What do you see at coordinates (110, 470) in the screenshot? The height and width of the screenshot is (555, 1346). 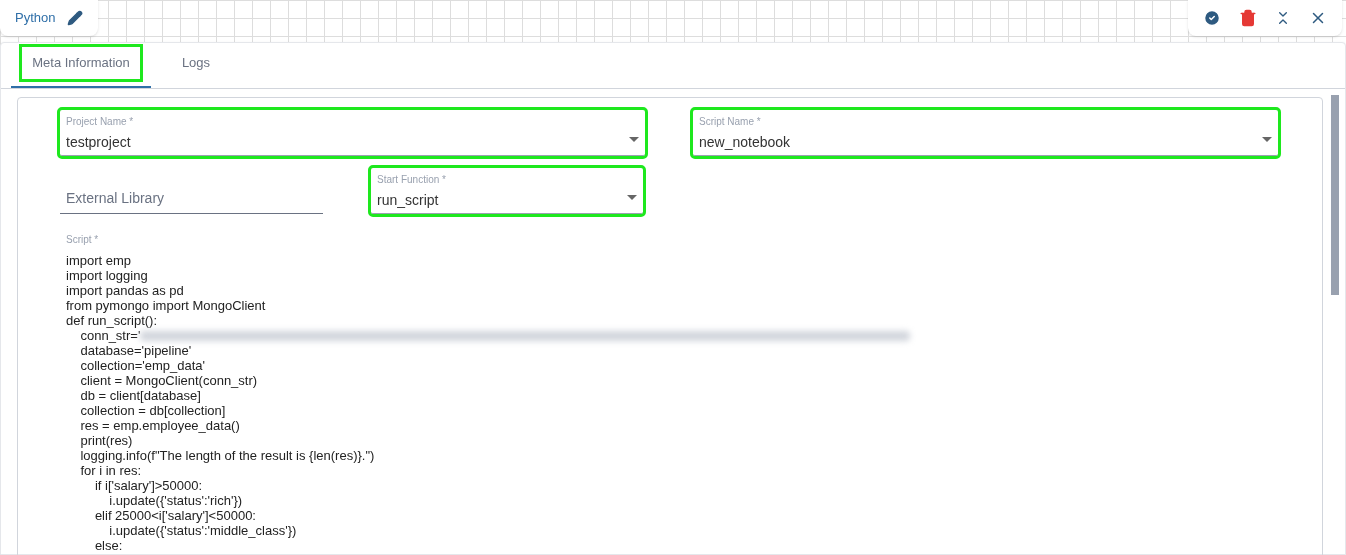 I see `code-line: for i in res:` at bounding box center [110, 470].